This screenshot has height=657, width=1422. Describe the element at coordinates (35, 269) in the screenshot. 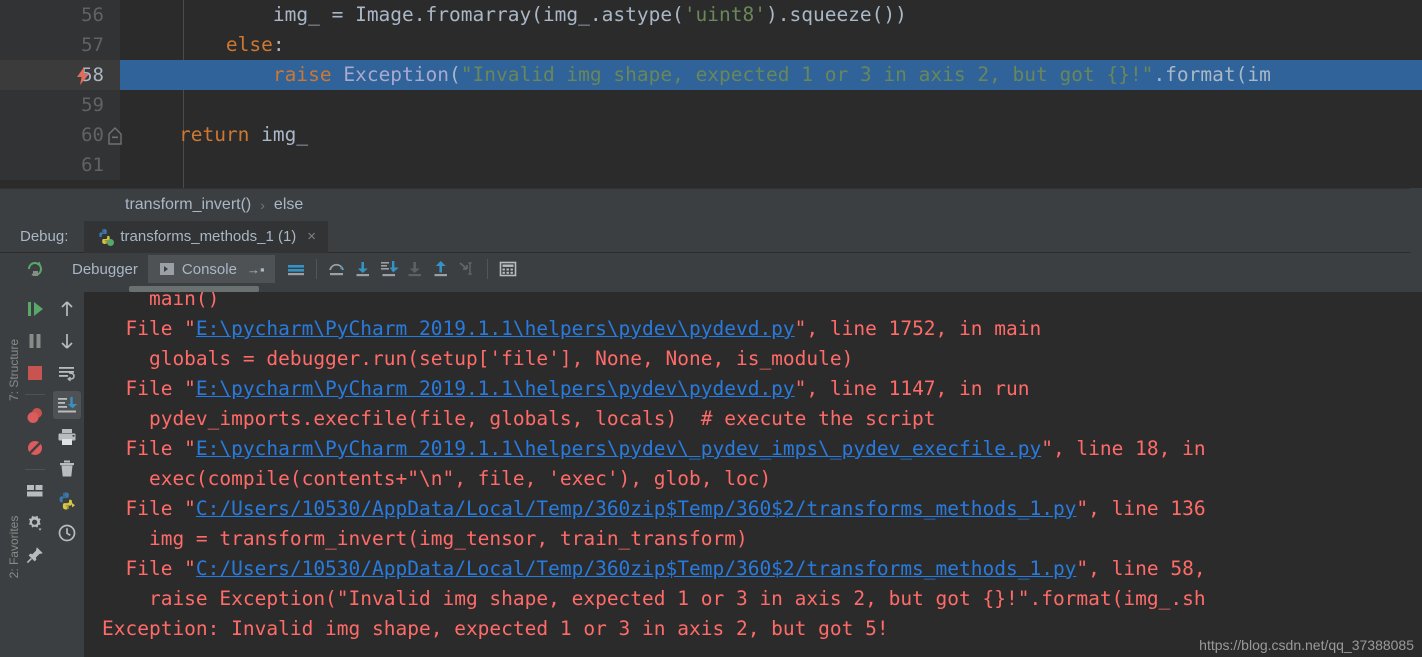

I see `rerun-icon` at that location.